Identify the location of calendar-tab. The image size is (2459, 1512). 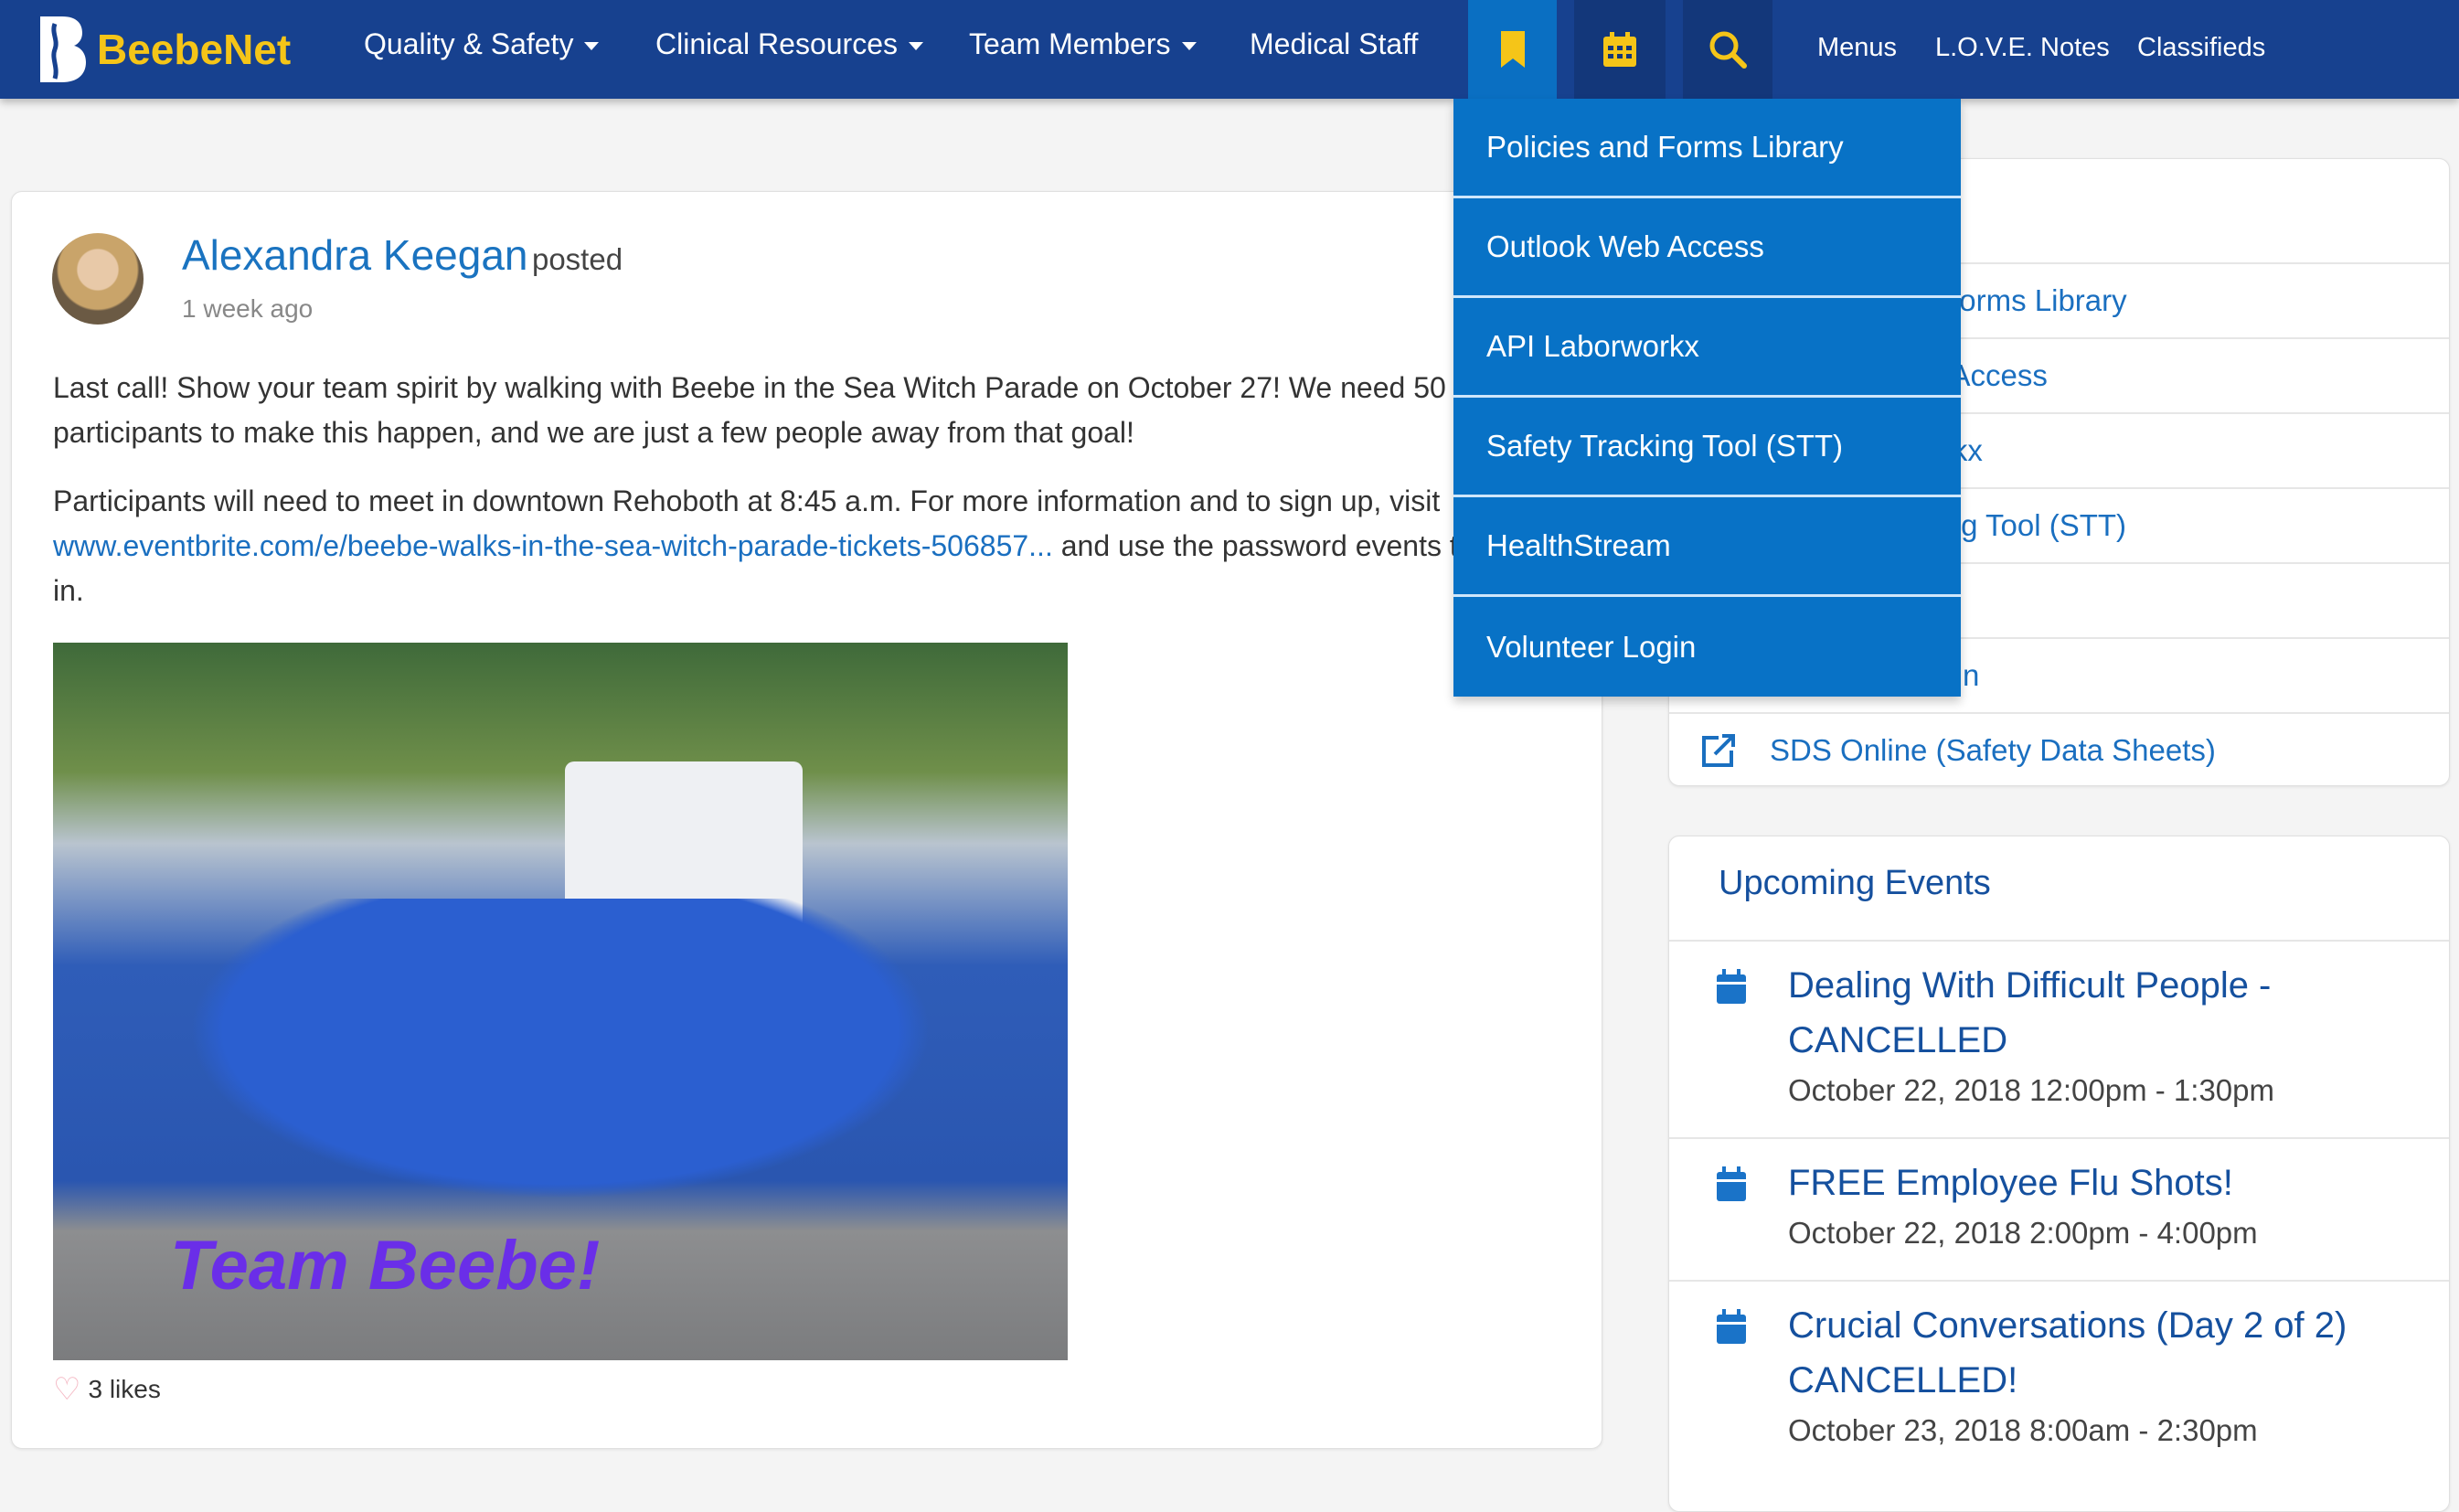
(1620, 49).